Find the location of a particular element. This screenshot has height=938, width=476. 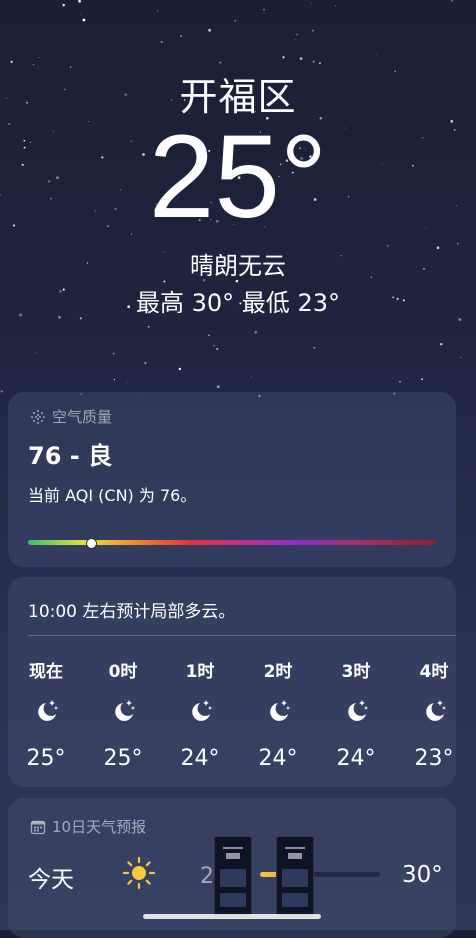

aqi-indicator is located at coordinates (92, 543).